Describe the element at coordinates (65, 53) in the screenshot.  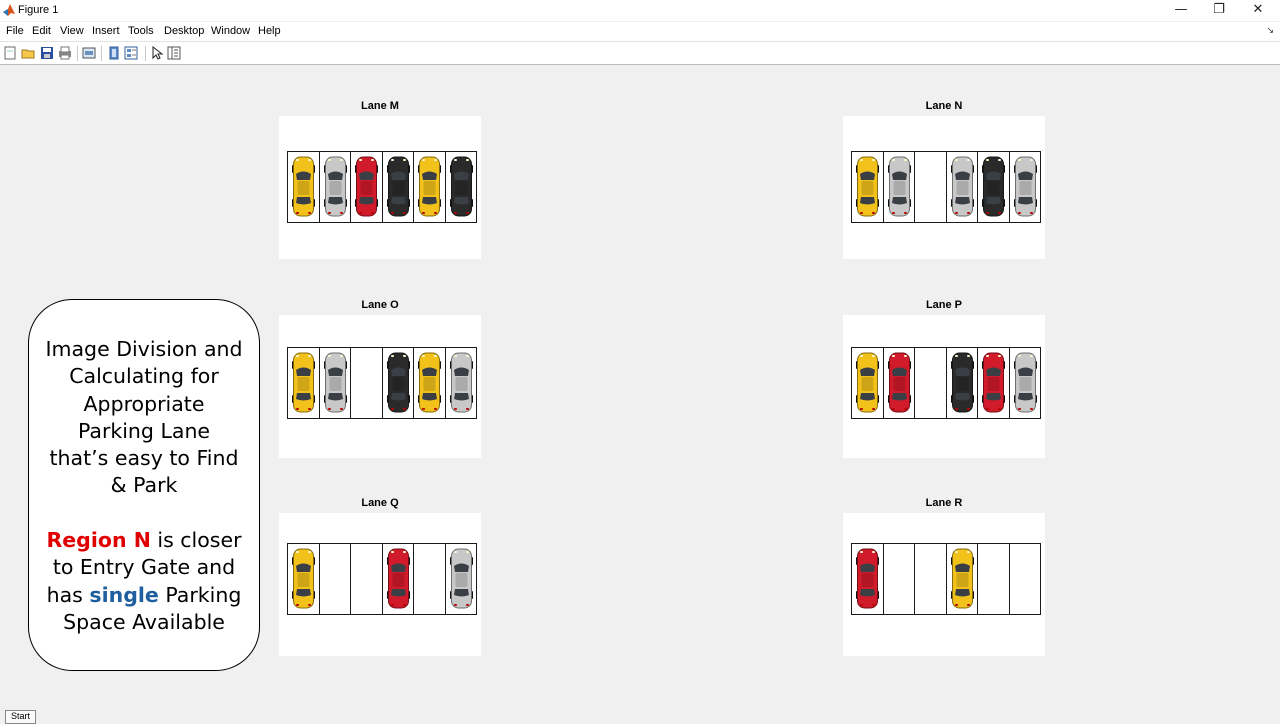
I see `print-icon` at that location.